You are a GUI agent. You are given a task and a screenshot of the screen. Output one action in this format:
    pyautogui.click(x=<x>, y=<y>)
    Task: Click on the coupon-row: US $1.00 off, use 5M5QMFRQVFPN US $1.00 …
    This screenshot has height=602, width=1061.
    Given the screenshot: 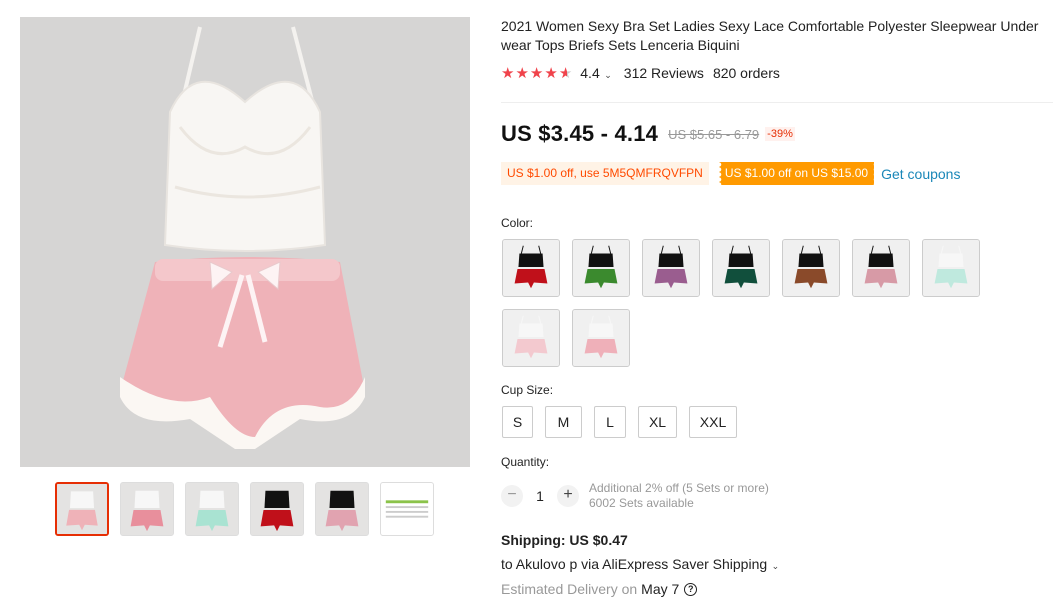 What is the action you would take?
    pyautogui.click(x=730, y=173)
    